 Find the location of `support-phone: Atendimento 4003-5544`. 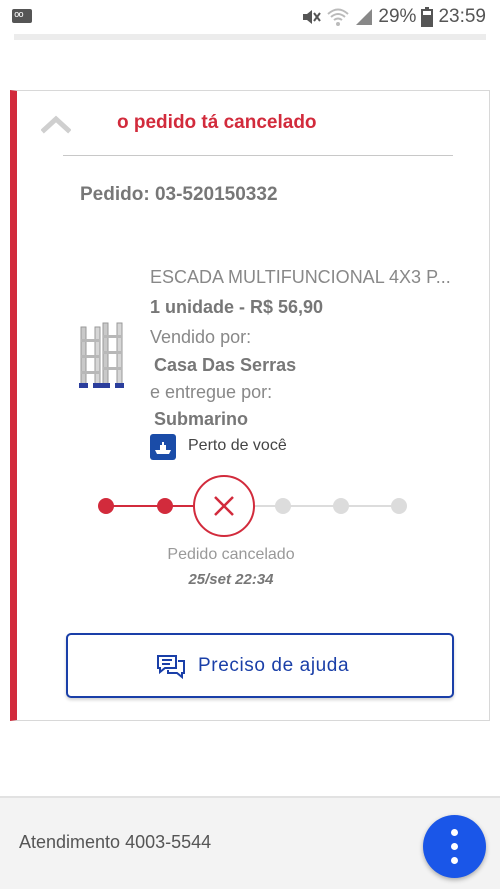

support-phone: Atendimento 4003-5544 is located at coordinates (115, 842).